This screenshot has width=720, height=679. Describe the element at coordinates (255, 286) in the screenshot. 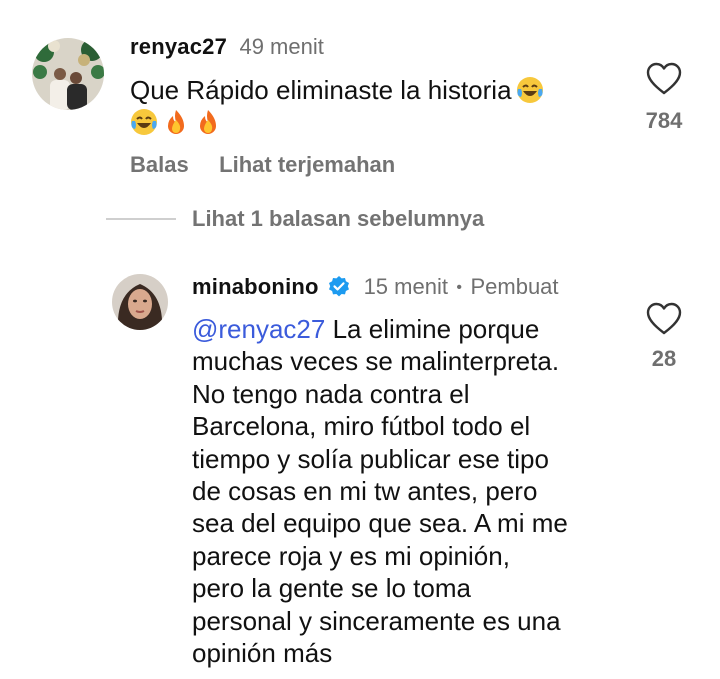

I see `reply-username: minabonino` at that location.